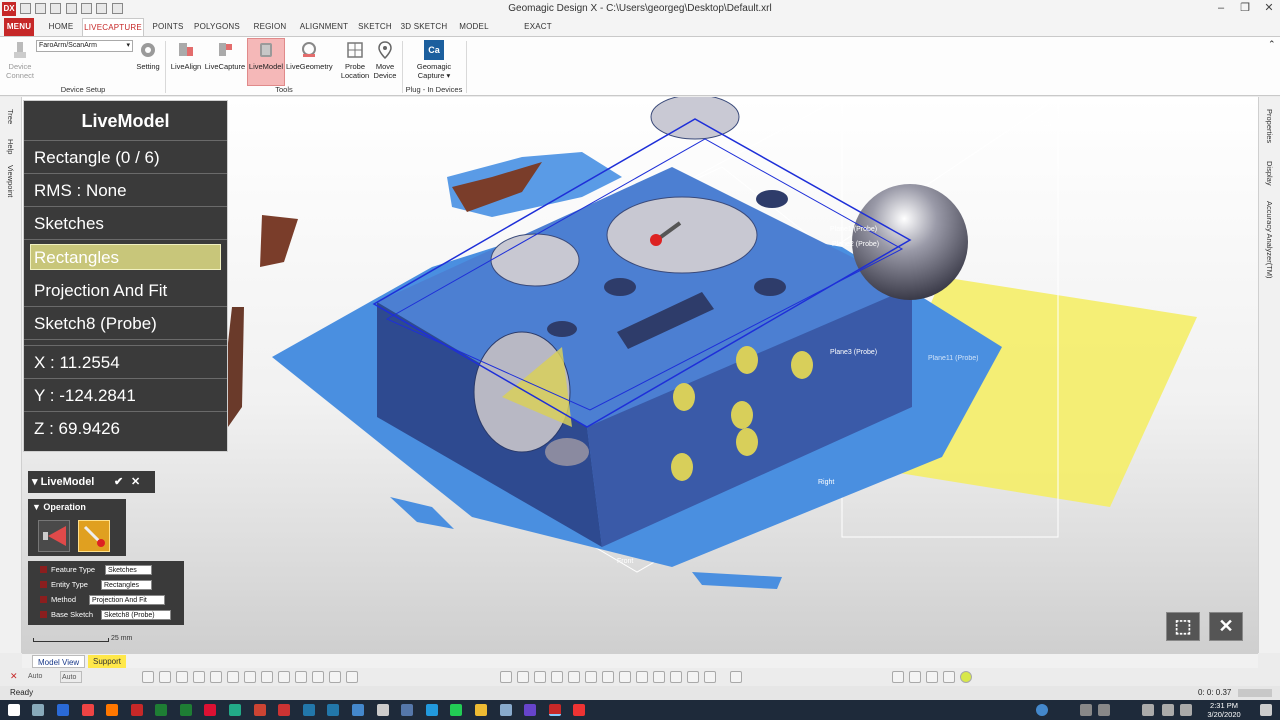  I want to click on entity-type-option-selected: Rectangles, so click(125, 257).